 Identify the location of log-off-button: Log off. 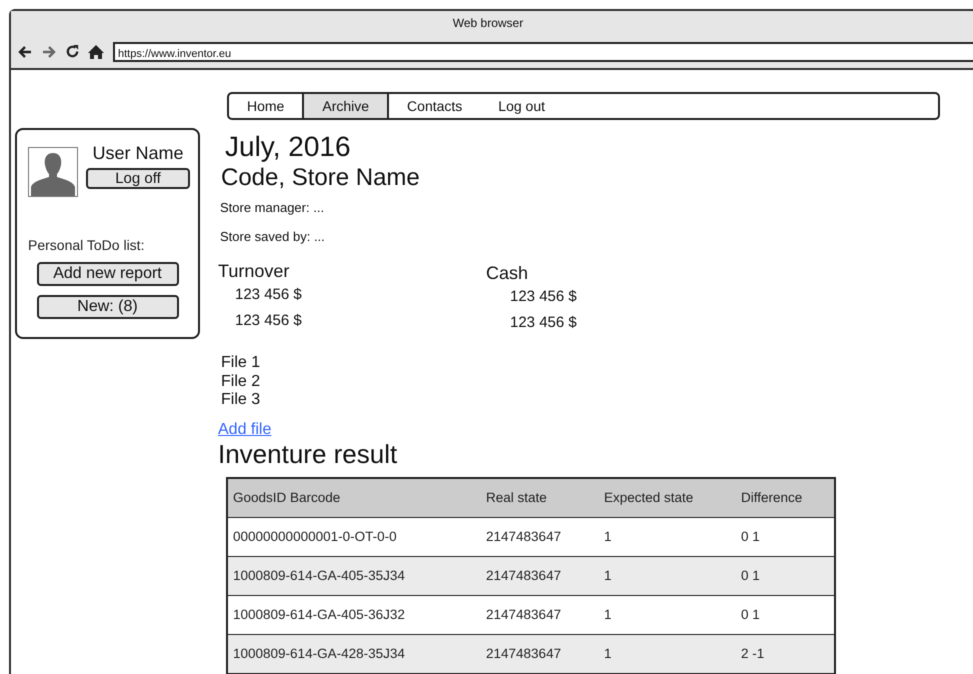
(138, 178).